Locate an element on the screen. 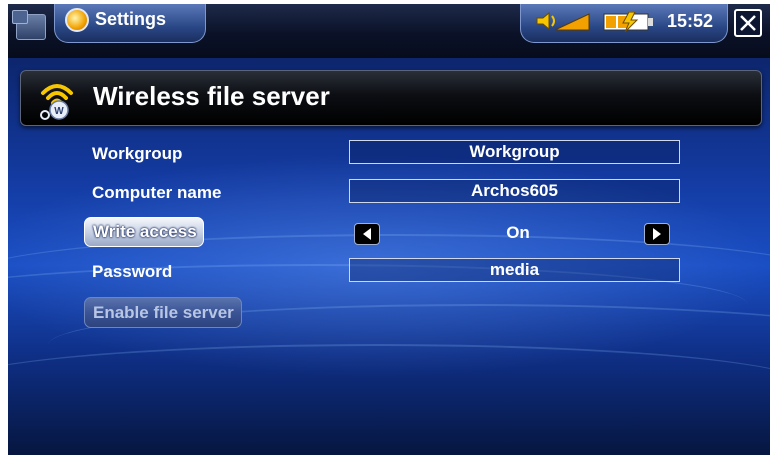  window-switch-icon is located at coordinates (29, 25).